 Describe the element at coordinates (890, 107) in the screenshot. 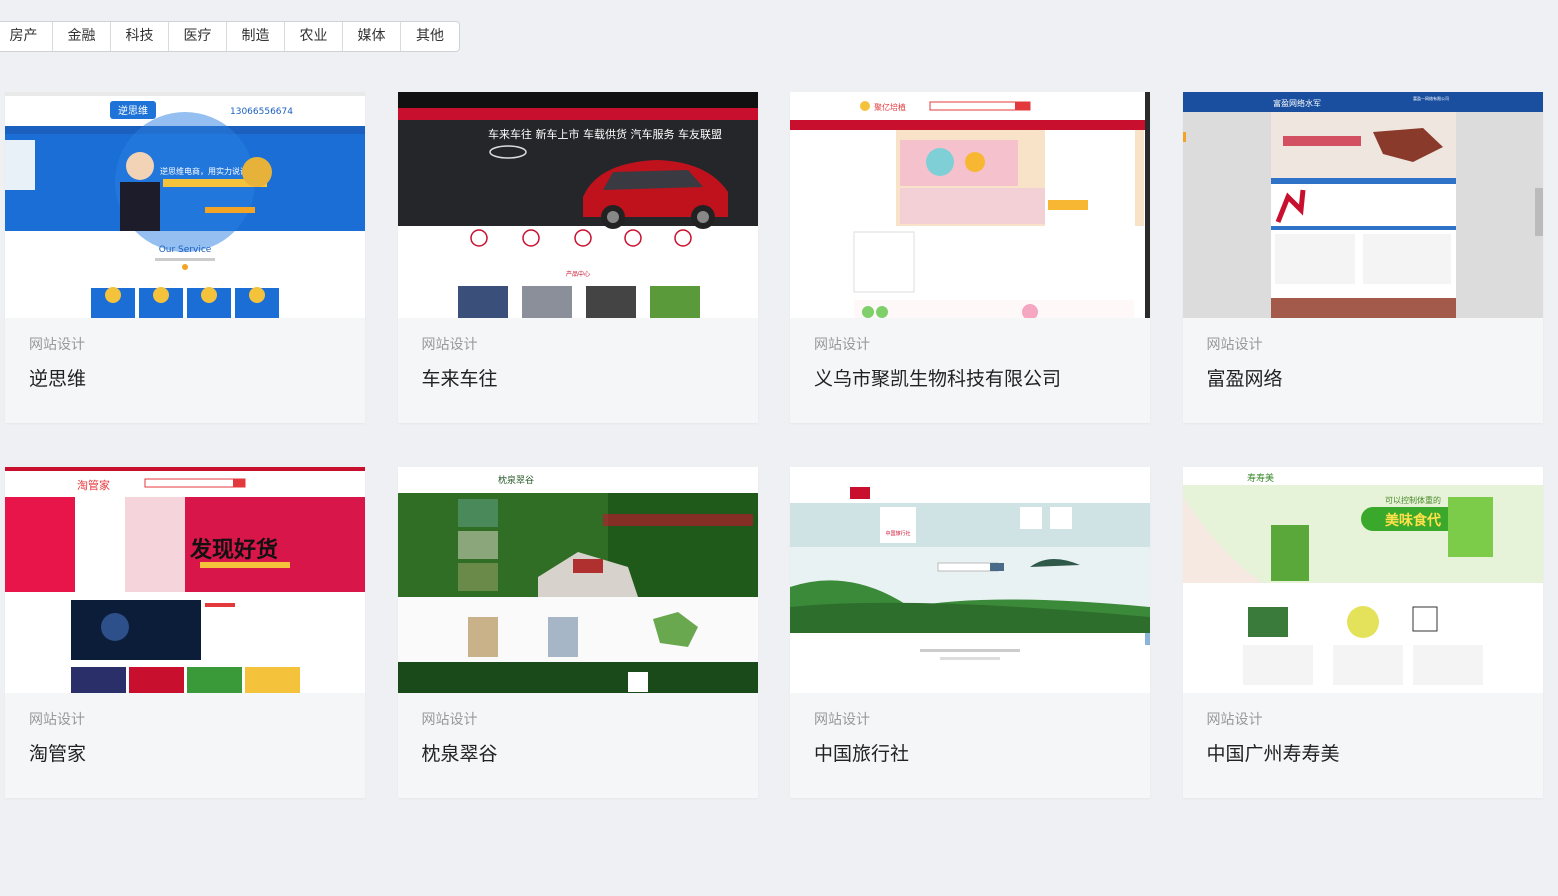

I see `svg-text: 聚亿培植` at that location.